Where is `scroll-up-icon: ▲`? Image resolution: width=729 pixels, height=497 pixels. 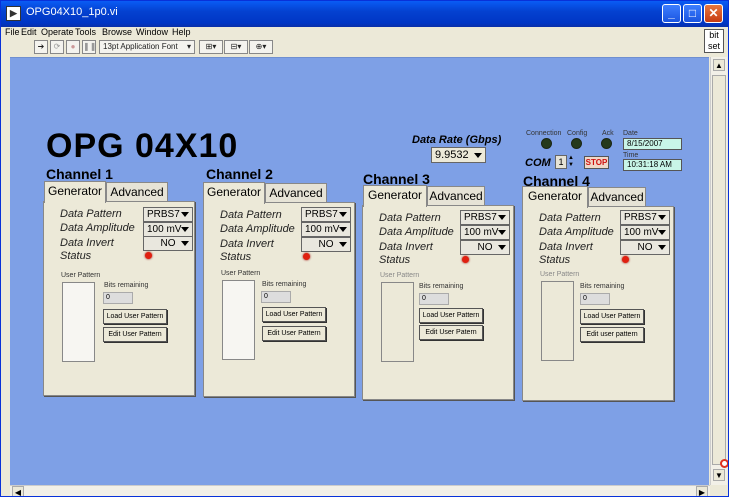 scroll-up-icon: ▲ is located at coordinates (719, 65).